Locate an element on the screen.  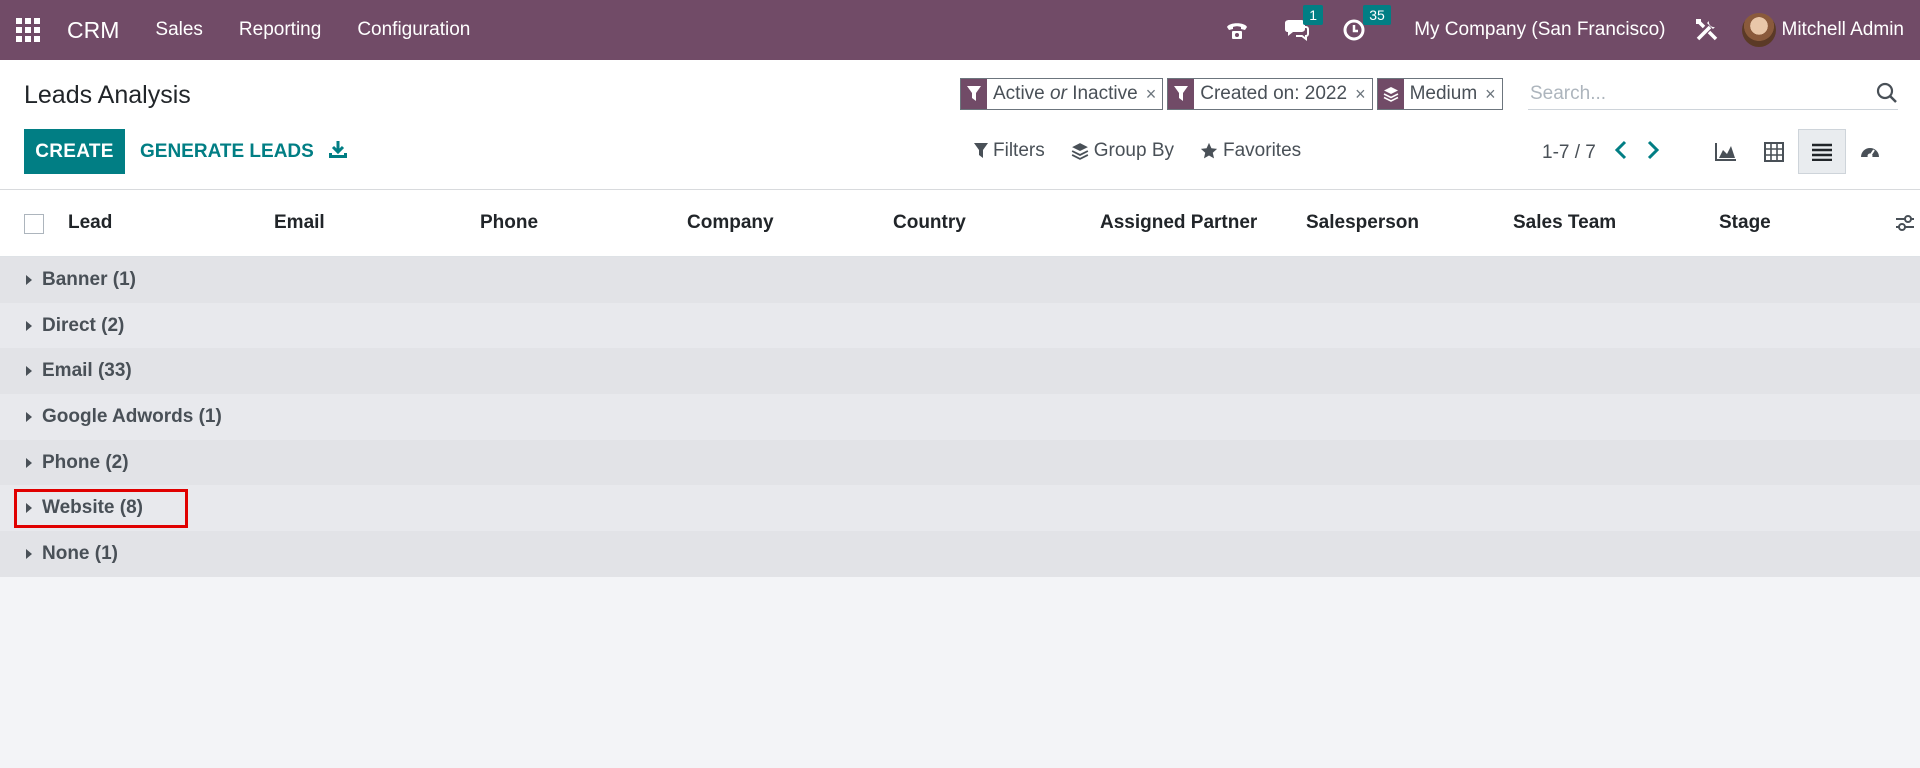
facet-created-on: Created on: 2022 × is located at coordinates (1270, 94).